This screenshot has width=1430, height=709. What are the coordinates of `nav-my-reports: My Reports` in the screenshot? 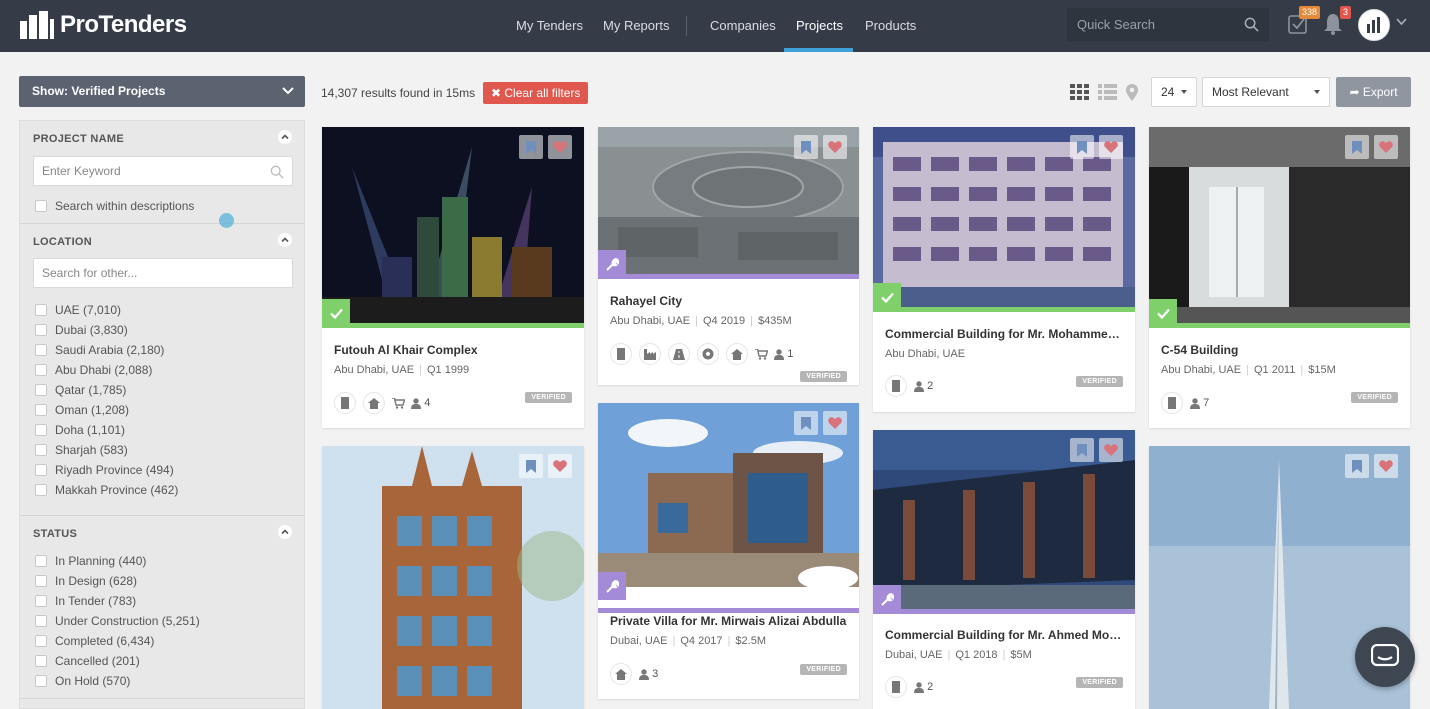 It's located at (636, 26).